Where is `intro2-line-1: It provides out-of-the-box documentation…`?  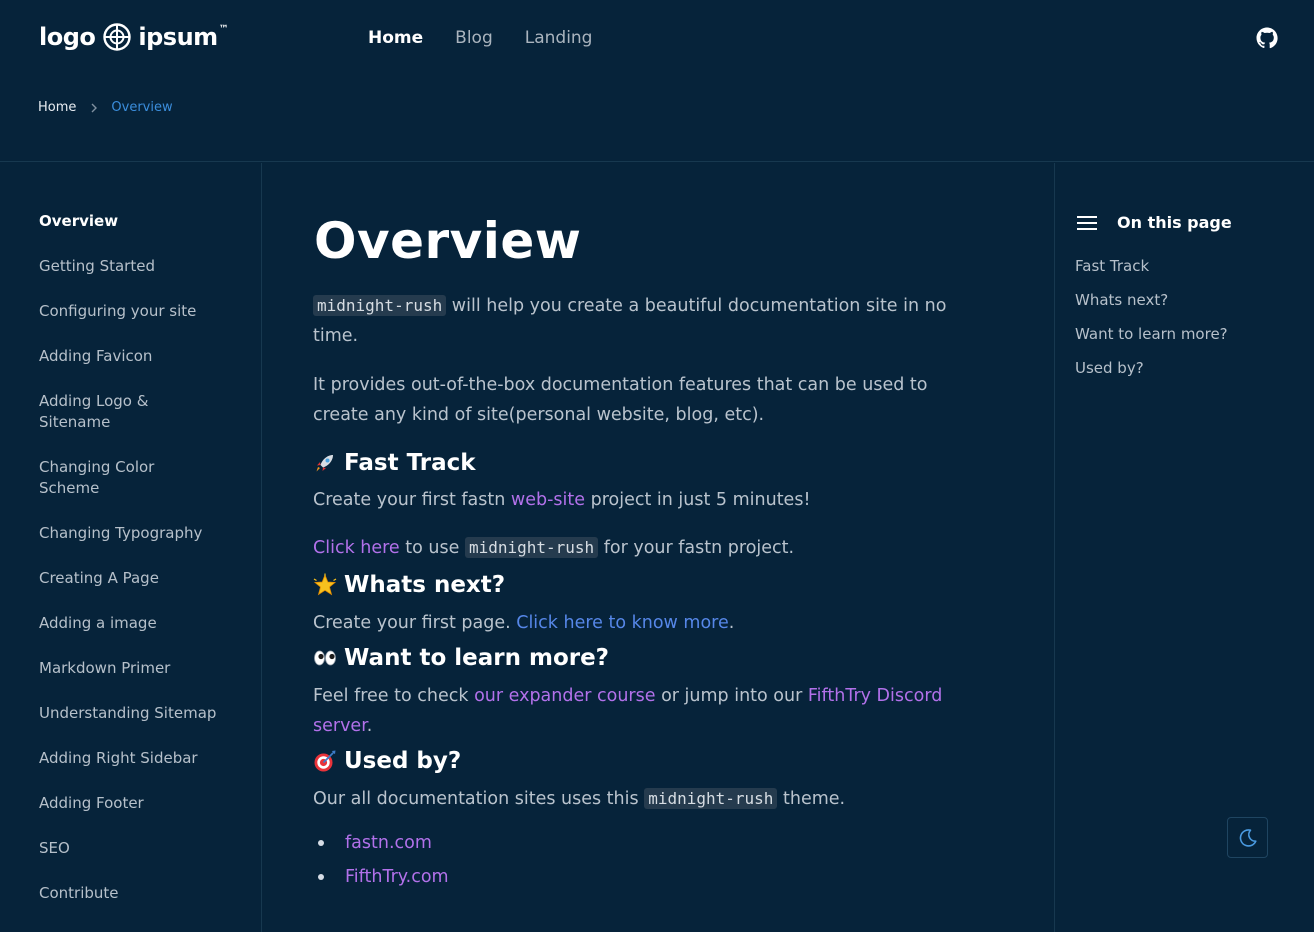 intro2-line-1: It provides out-of-the-box documentation… is located at coordinates (620, 385).